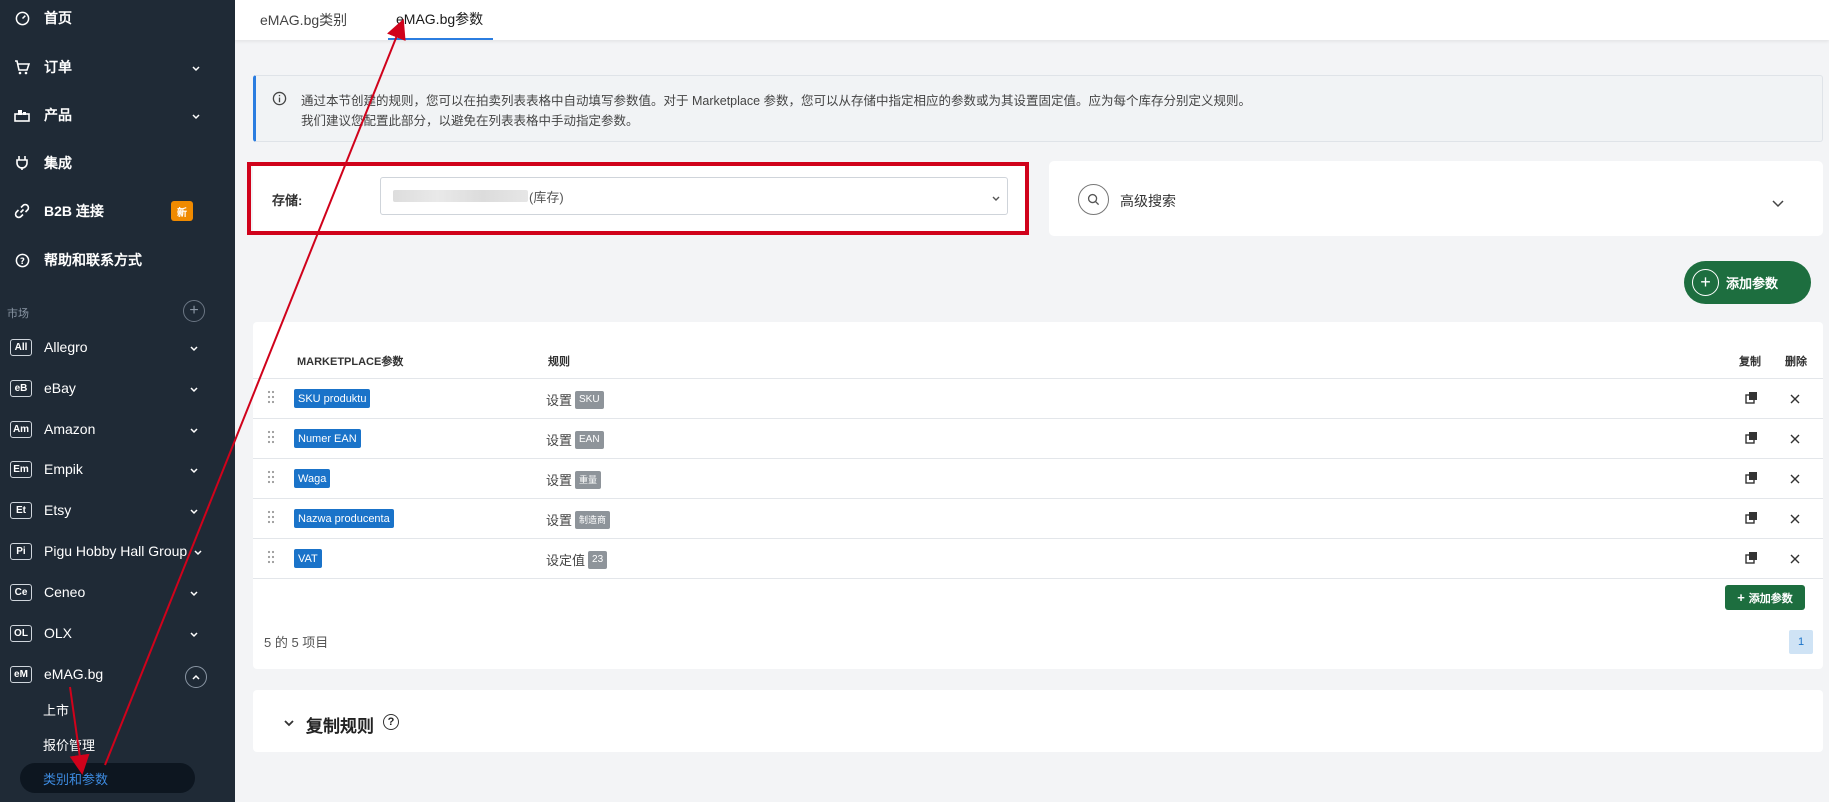 Image resolution: width=1829 pixels, height=802 pixels. What do you see at coordinates (117, 429) in the screenshot?
I see `sidebar-item-amazon: Am Amazon` at bounding box center [117, 429].